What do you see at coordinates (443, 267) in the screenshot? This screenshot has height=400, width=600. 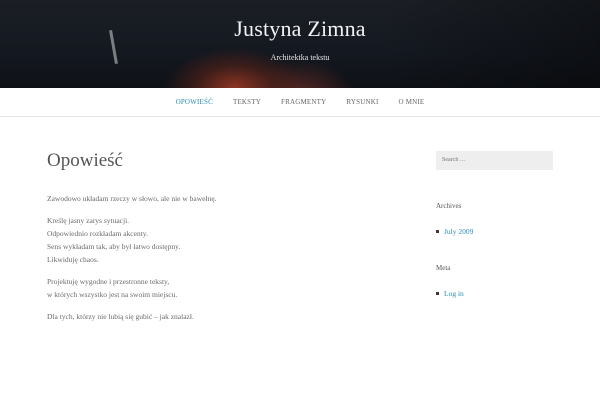 I see `meta-widget-title: Meta` at bounding box center [443, 267].